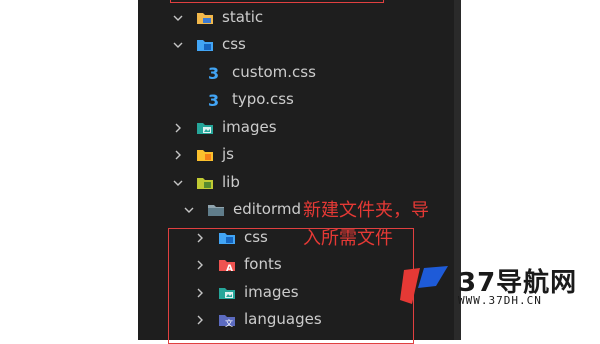  Describe the element at coordinates (205, 18) in the screenshot. I see `folder-static-icon` at that location.